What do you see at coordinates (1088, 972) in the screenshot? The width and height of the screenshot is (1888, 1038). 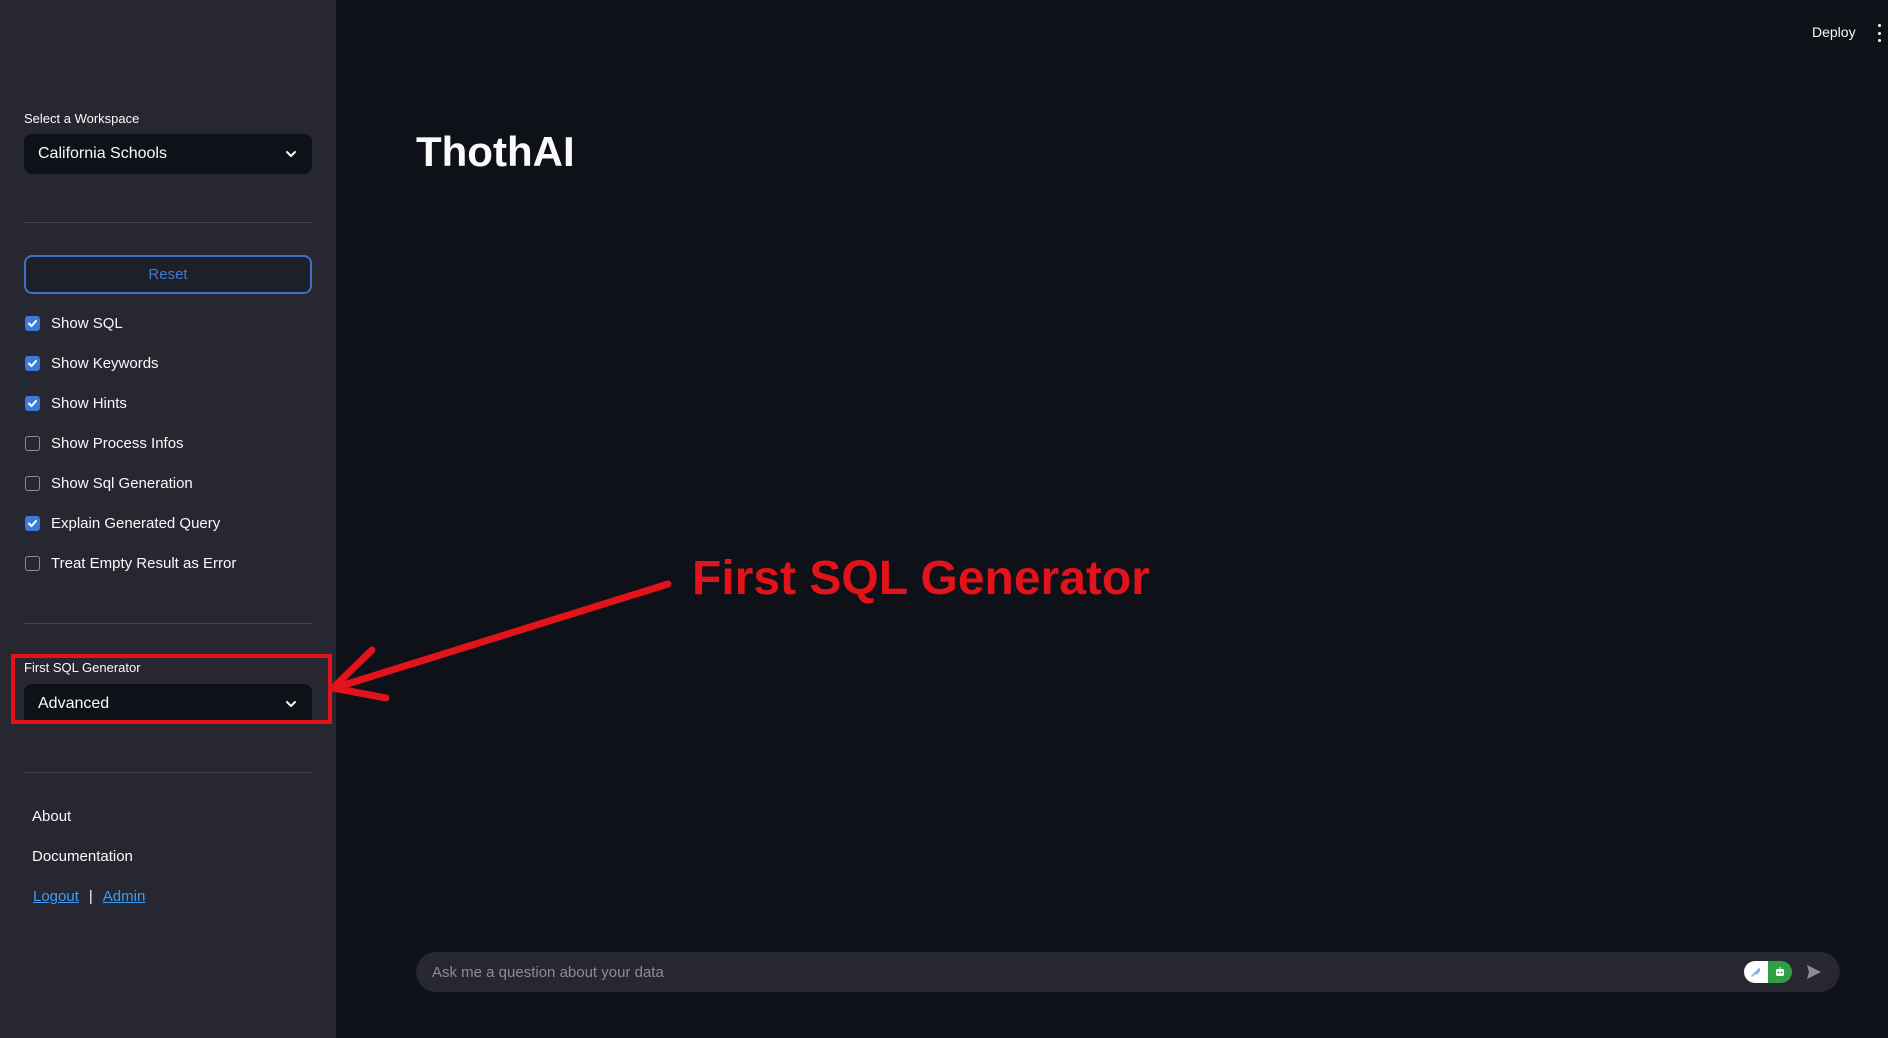 I see `chat-input` at bounding box center [1088, 972].